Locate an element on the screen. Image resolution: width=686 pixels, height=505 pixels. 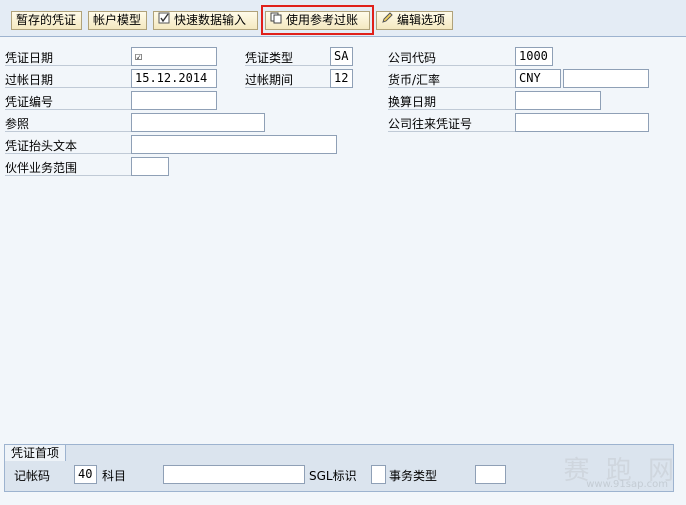
fast-entry-icon is located at coordinates (164, 20).